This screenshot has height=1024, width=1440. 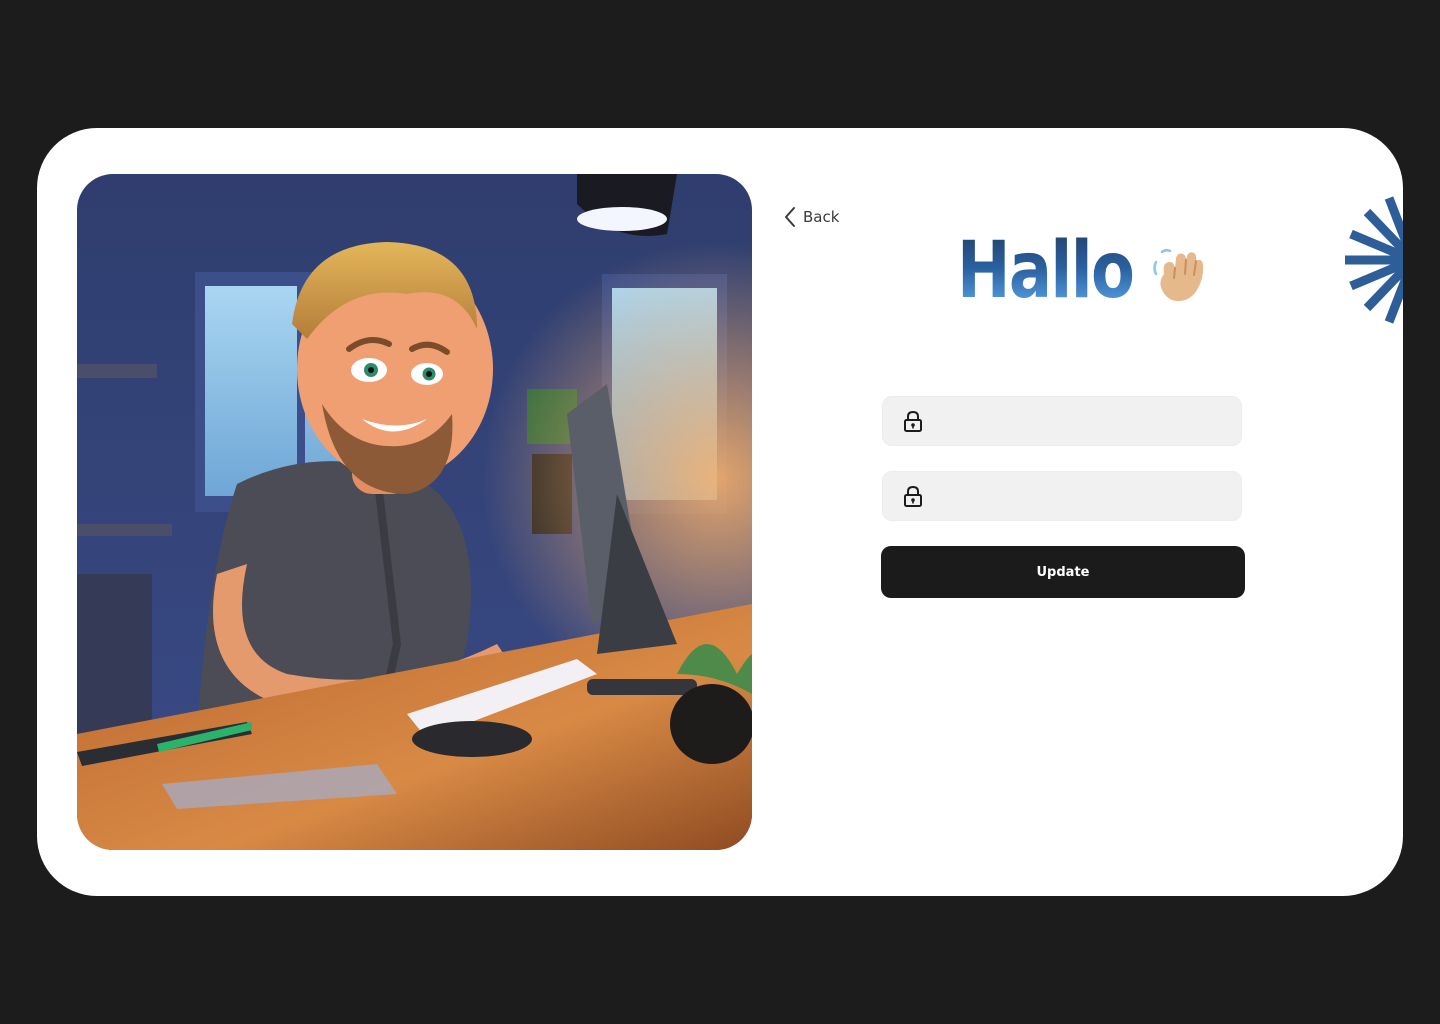 What do you see at coordinates (821, 217) in the screenshot?
I see `back-label: Back` at bounding box center [821, 217].